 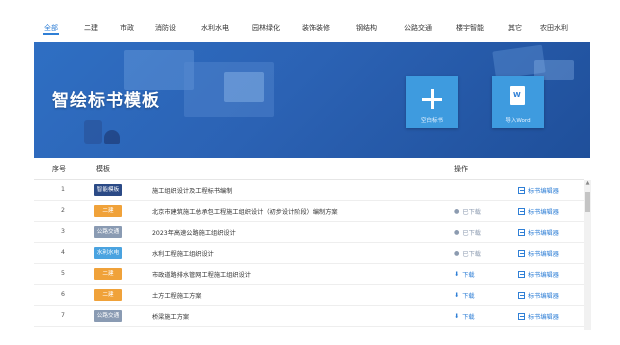 What do you see at coordinates (103, 169) in the screenshot?
I see `header-template: 模板` at bounding box center [103, 169].